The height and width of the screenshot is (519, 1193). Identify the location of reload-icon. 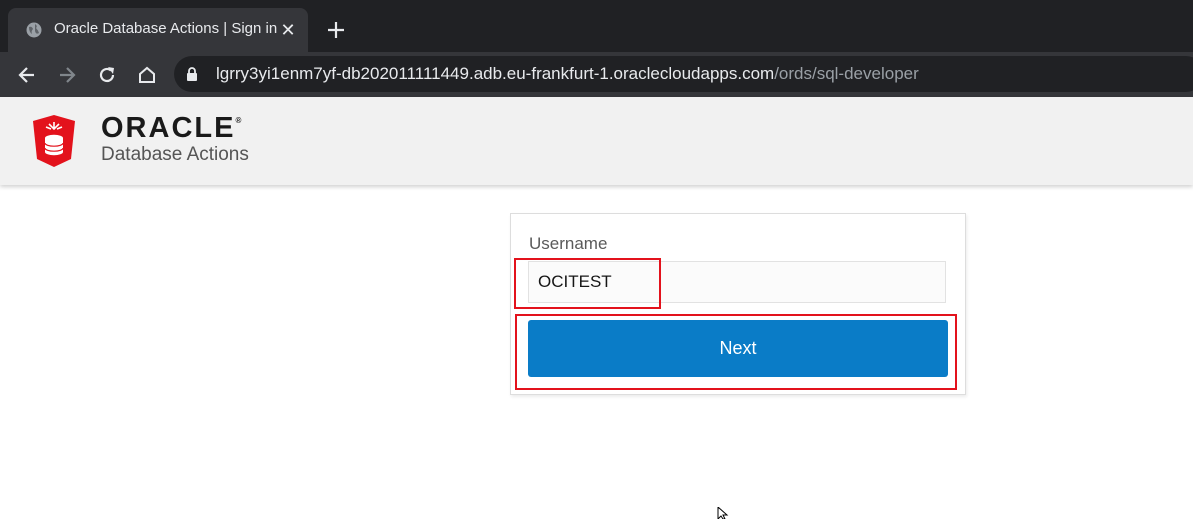
(107, 75).